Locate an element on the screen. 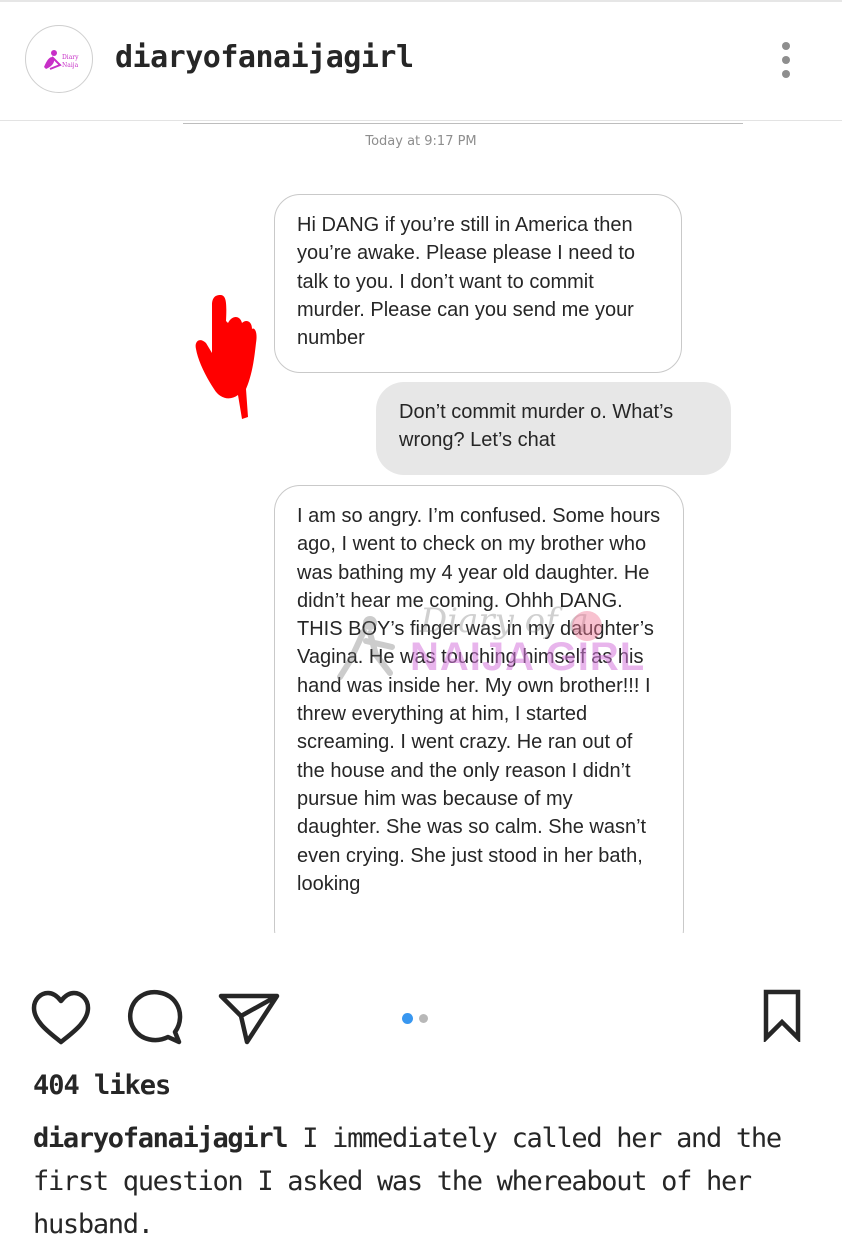  red-pointing-hand-icon is located at coordinates (226, 357).